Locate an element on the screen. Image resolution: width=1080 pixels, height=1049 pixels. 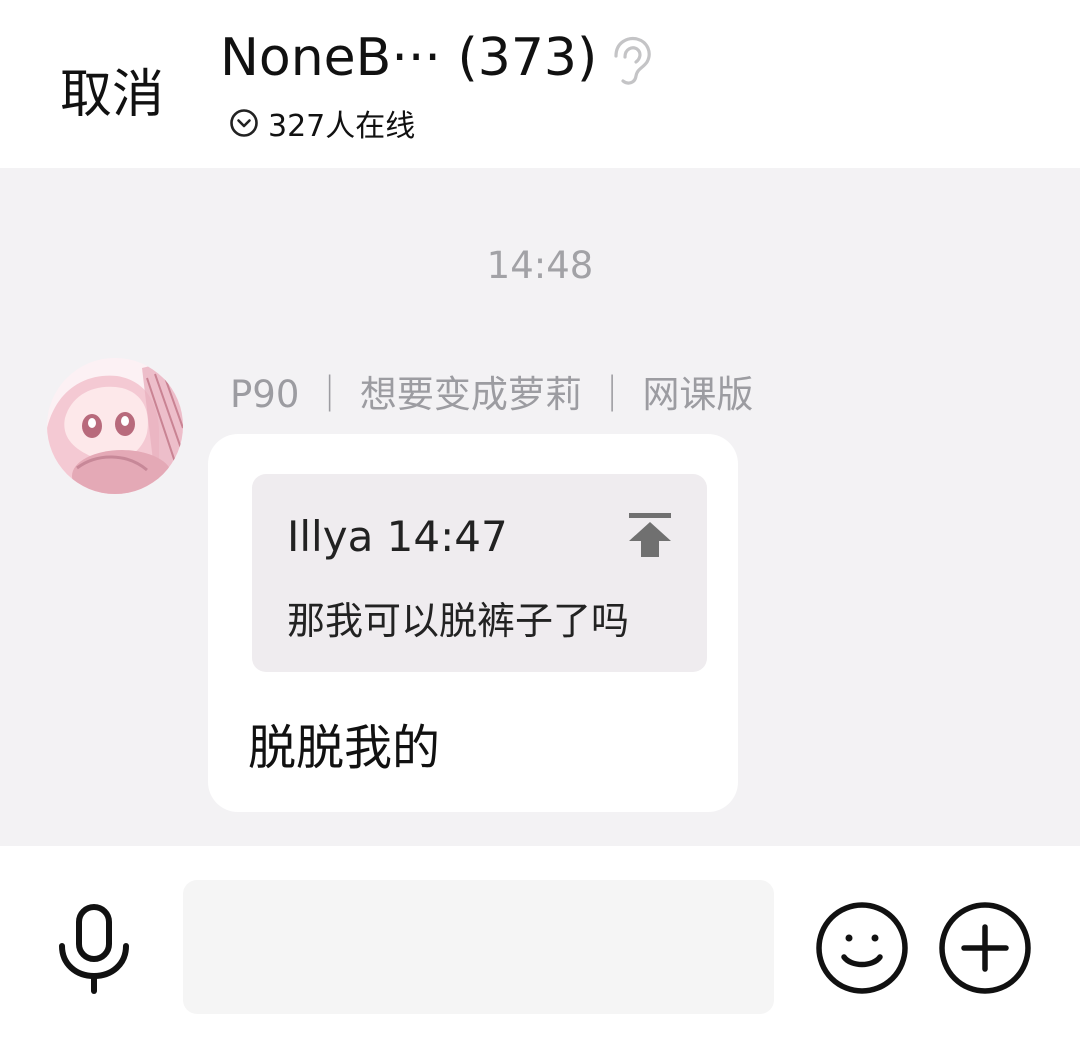
plus-circle-icon is located at coordinates (985, 948).